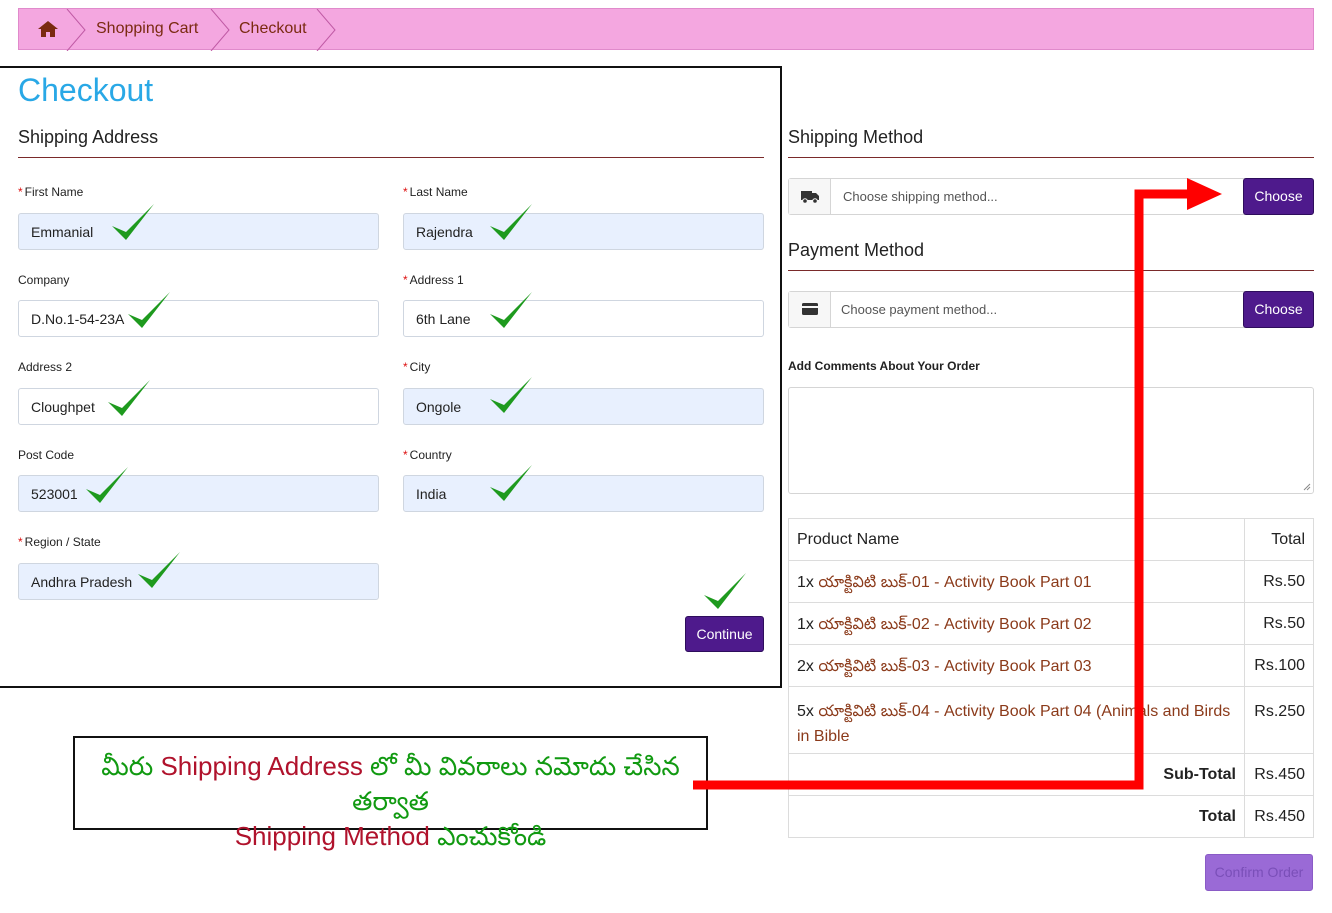 Image resolution: width=1332 pixels, height=913 pixels. What do you see at coordinates (583, 406) in the screenshot?
I see `city-input: Ongole` at bounding box center [583, 406].